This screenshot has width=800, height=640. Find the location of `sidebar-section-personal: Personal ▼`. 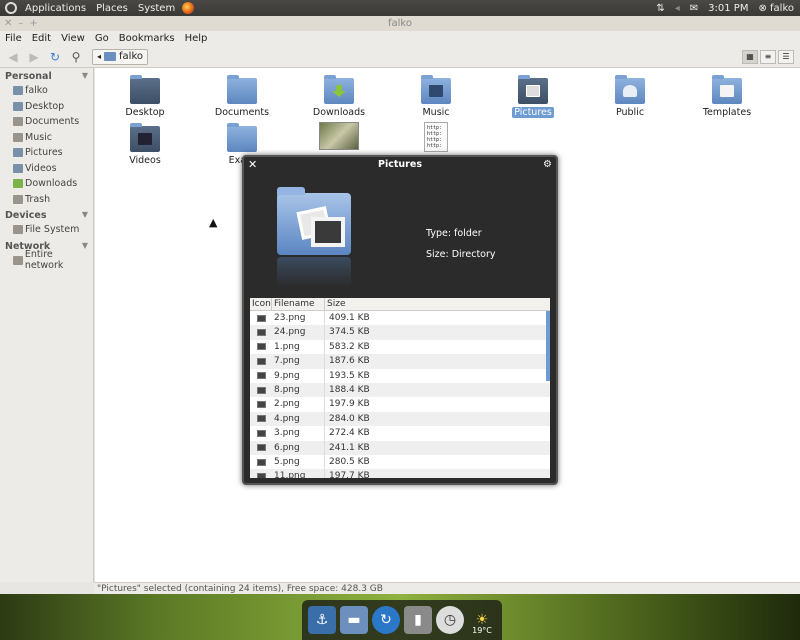

sidebar-section-personal: Personal ▼ is located at coordinates (46, 75).